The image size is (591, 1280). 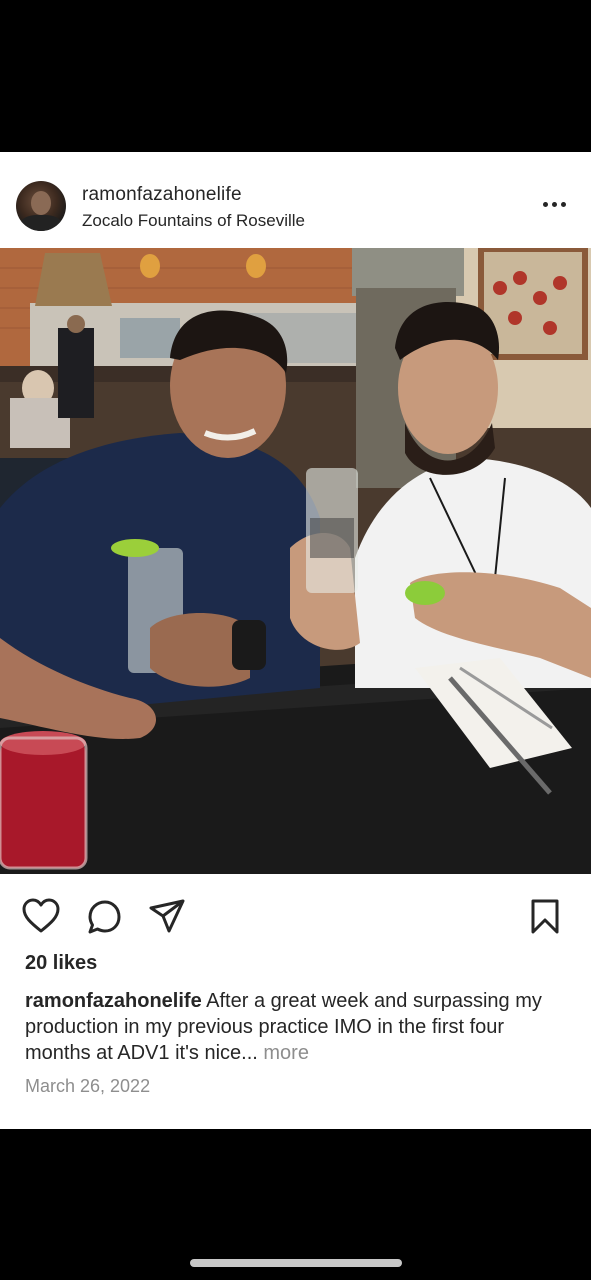 What do you see at coordinates (41, 223) in the screenshot?
I see `avatar-shirt` at bounding box center [41, 223].